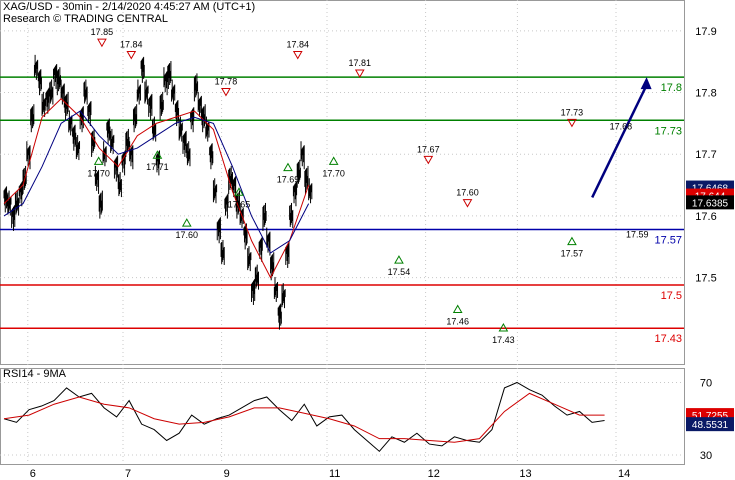 This screenshot has height=480, width=735. What do you see at coordinates (710, 425) in the screenshot?
I see `rsi-tag: 48.5531` at bounding box center [710, 425].